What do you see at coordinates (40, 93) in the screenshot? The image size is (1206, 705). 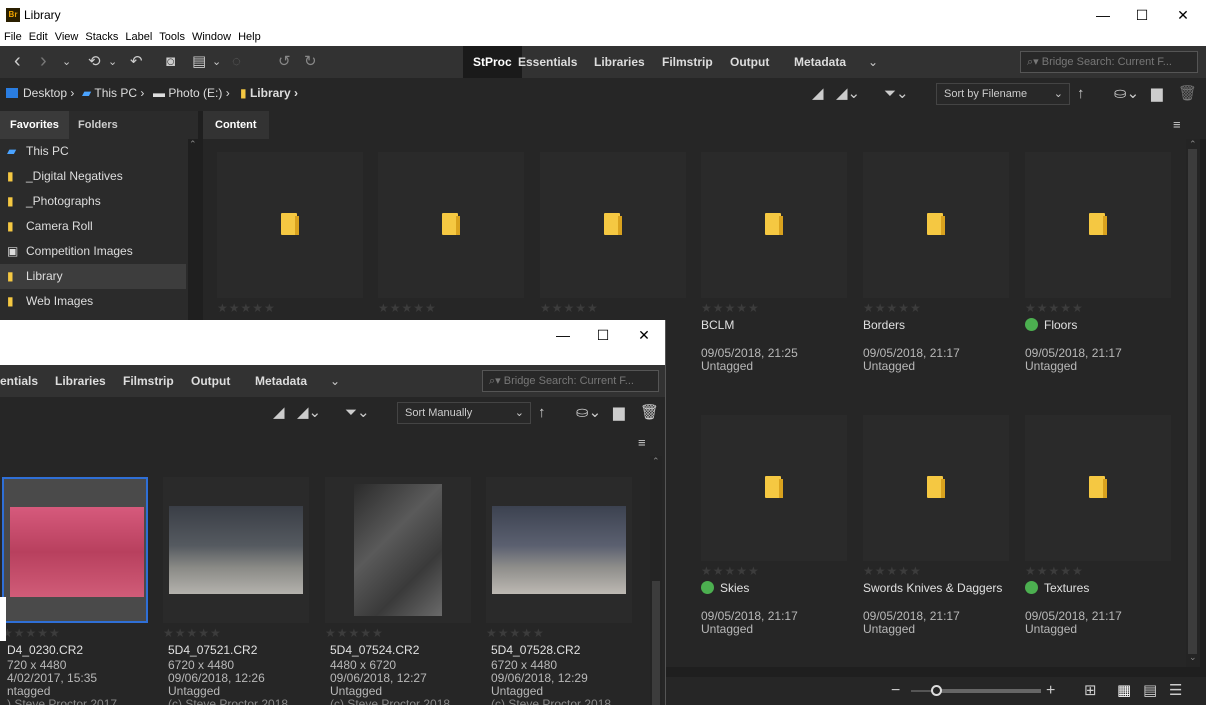 I see `breadcrumb-desktop: Desktop ›` at bounding box center [40, 93].